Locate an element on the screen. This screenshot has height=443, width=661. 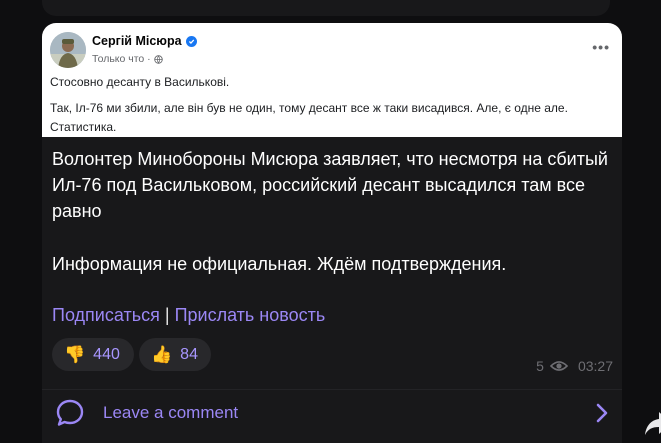
post-time-stamp: 03:27 is located at coordinates (595, 366).